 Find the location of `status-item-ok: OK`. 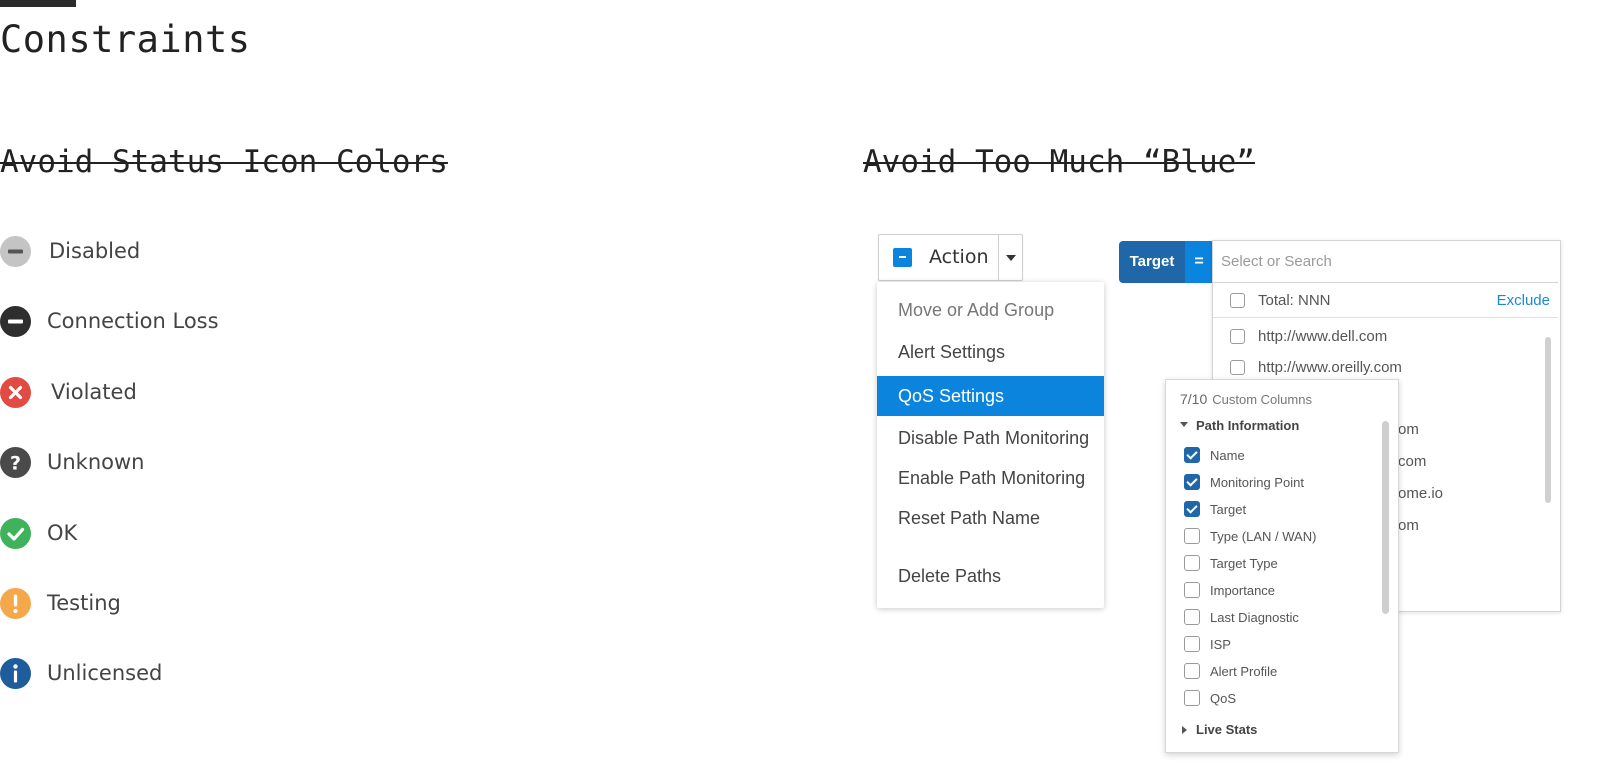

status-item-ok: OK is located at coordinates (38, 533).